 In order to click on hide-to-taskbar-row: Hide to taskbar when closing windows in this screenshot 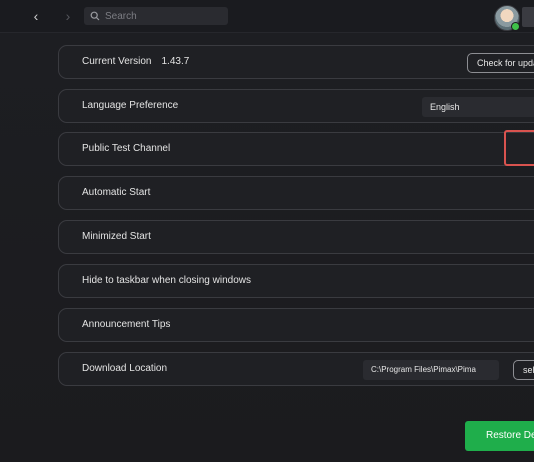, I will do `click(296, 281)`.